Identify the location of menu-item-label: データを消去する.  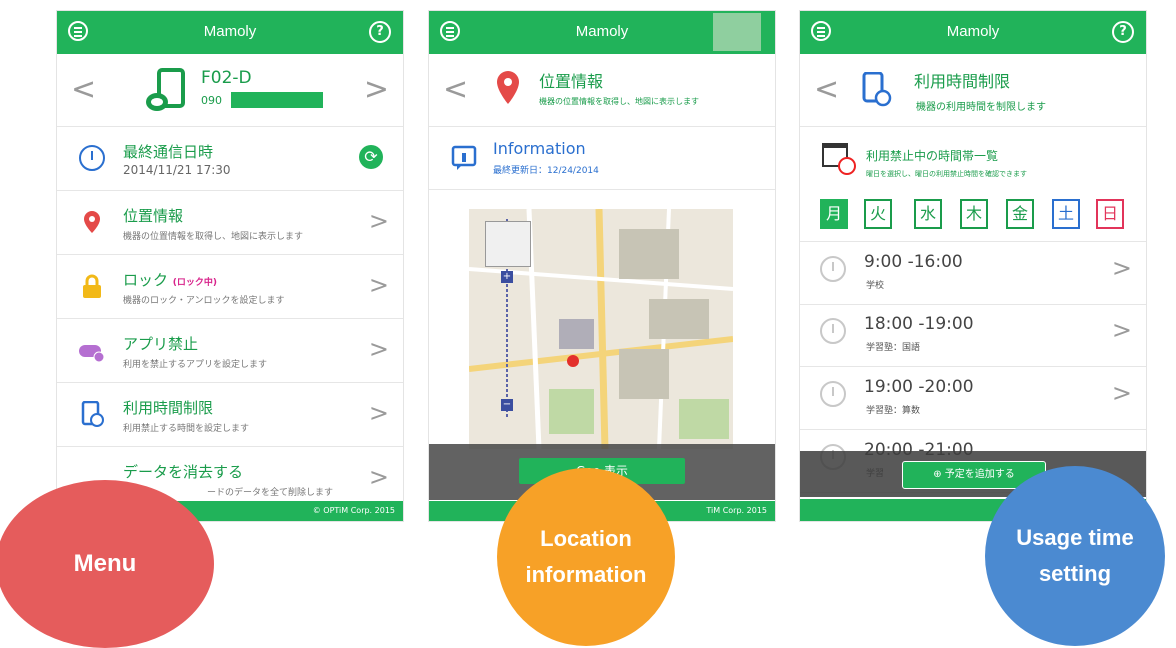
(183, 472).